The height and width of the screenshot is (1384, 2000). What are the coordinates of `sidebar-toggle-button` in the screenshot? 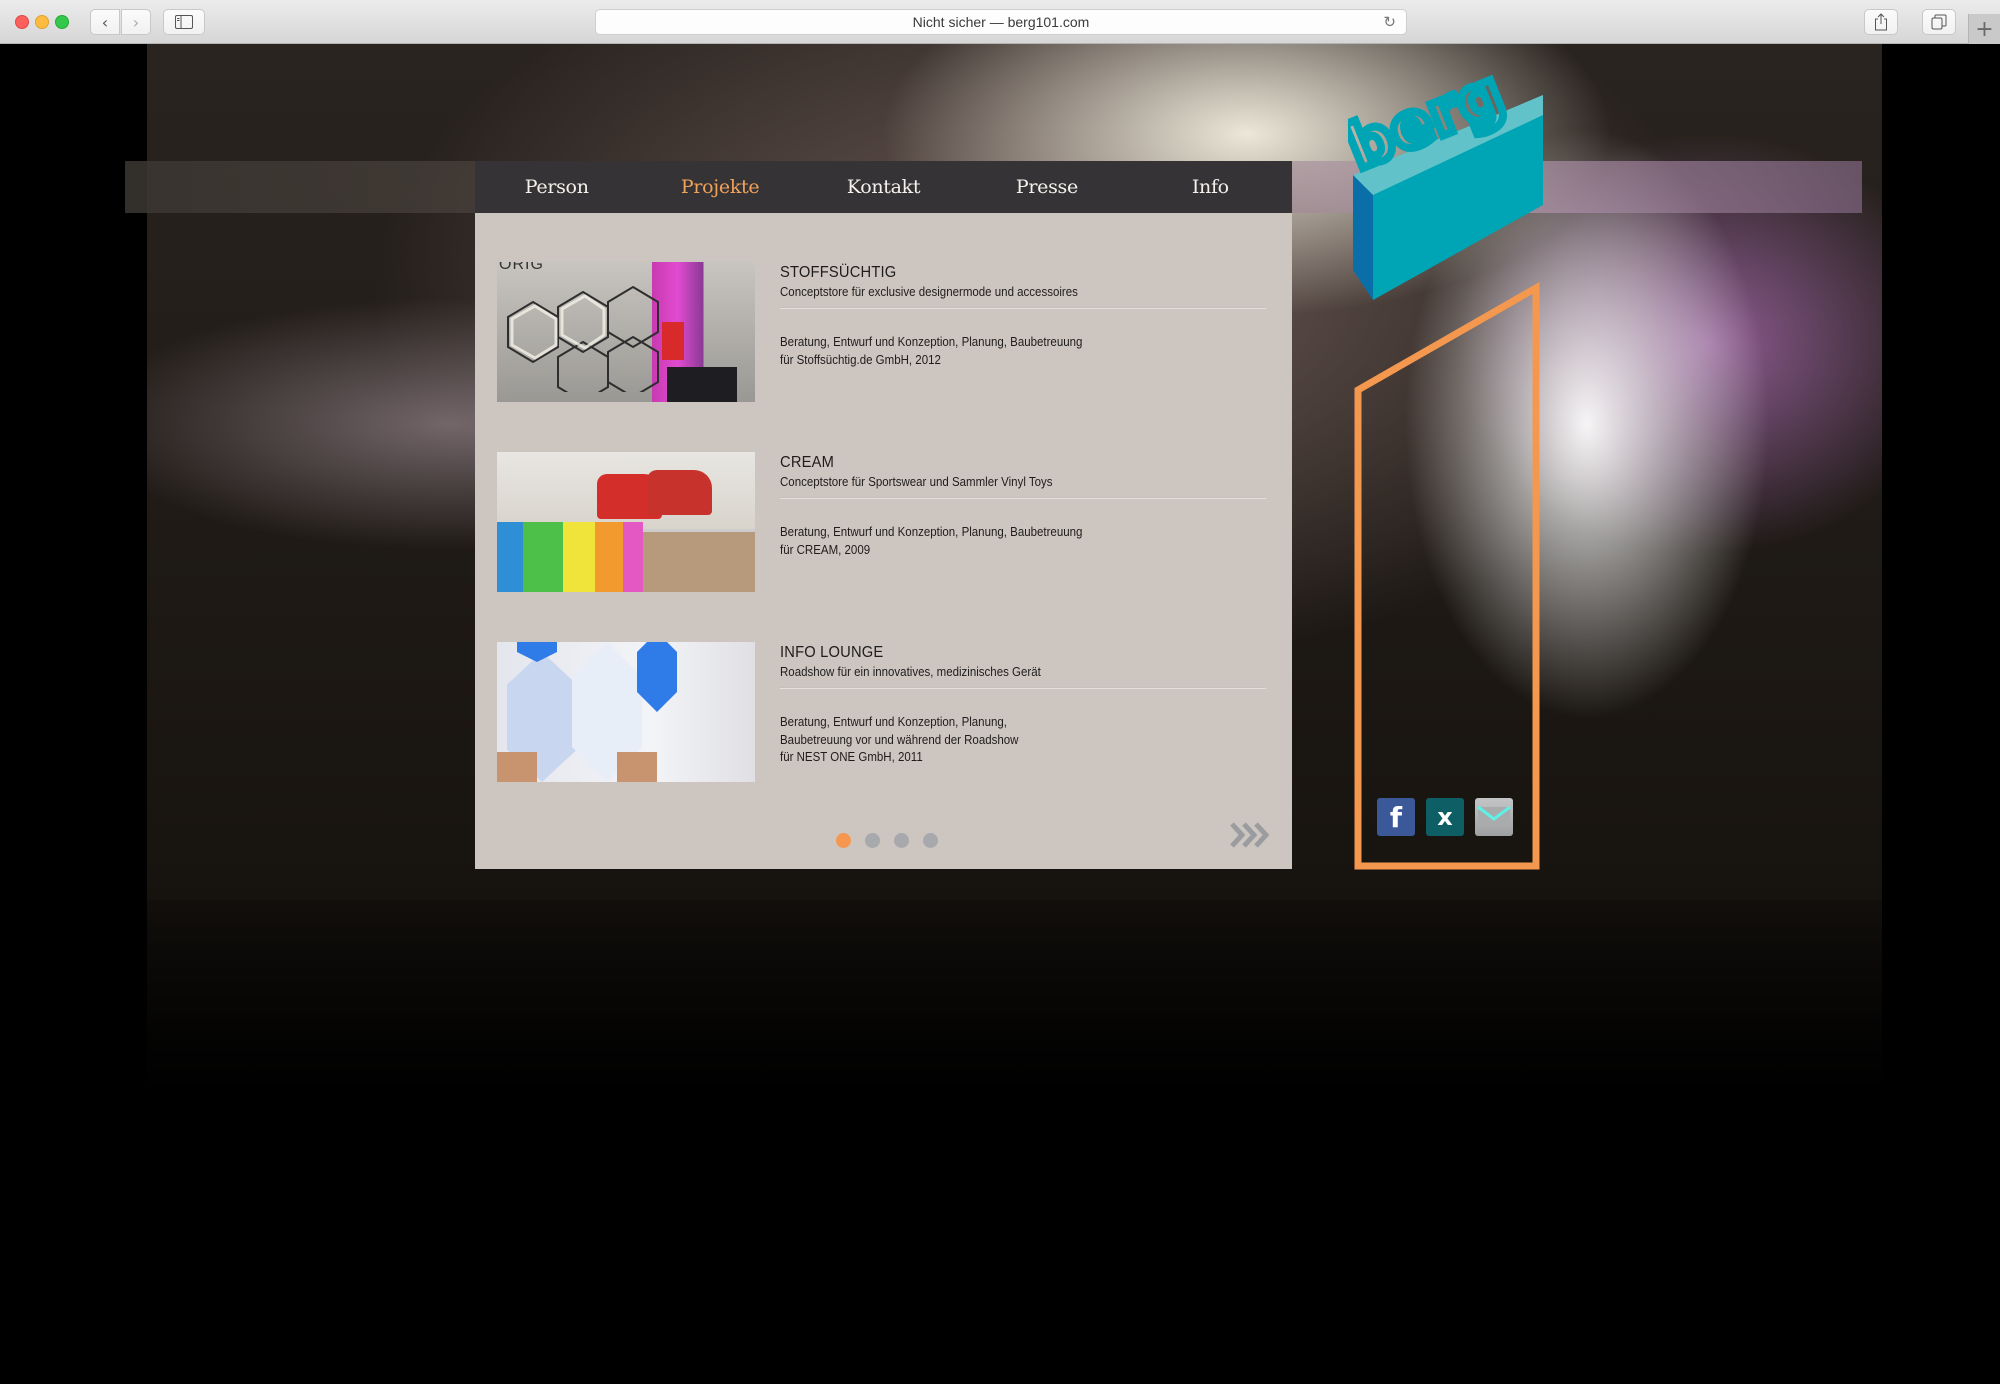 It's located at (184, 22).